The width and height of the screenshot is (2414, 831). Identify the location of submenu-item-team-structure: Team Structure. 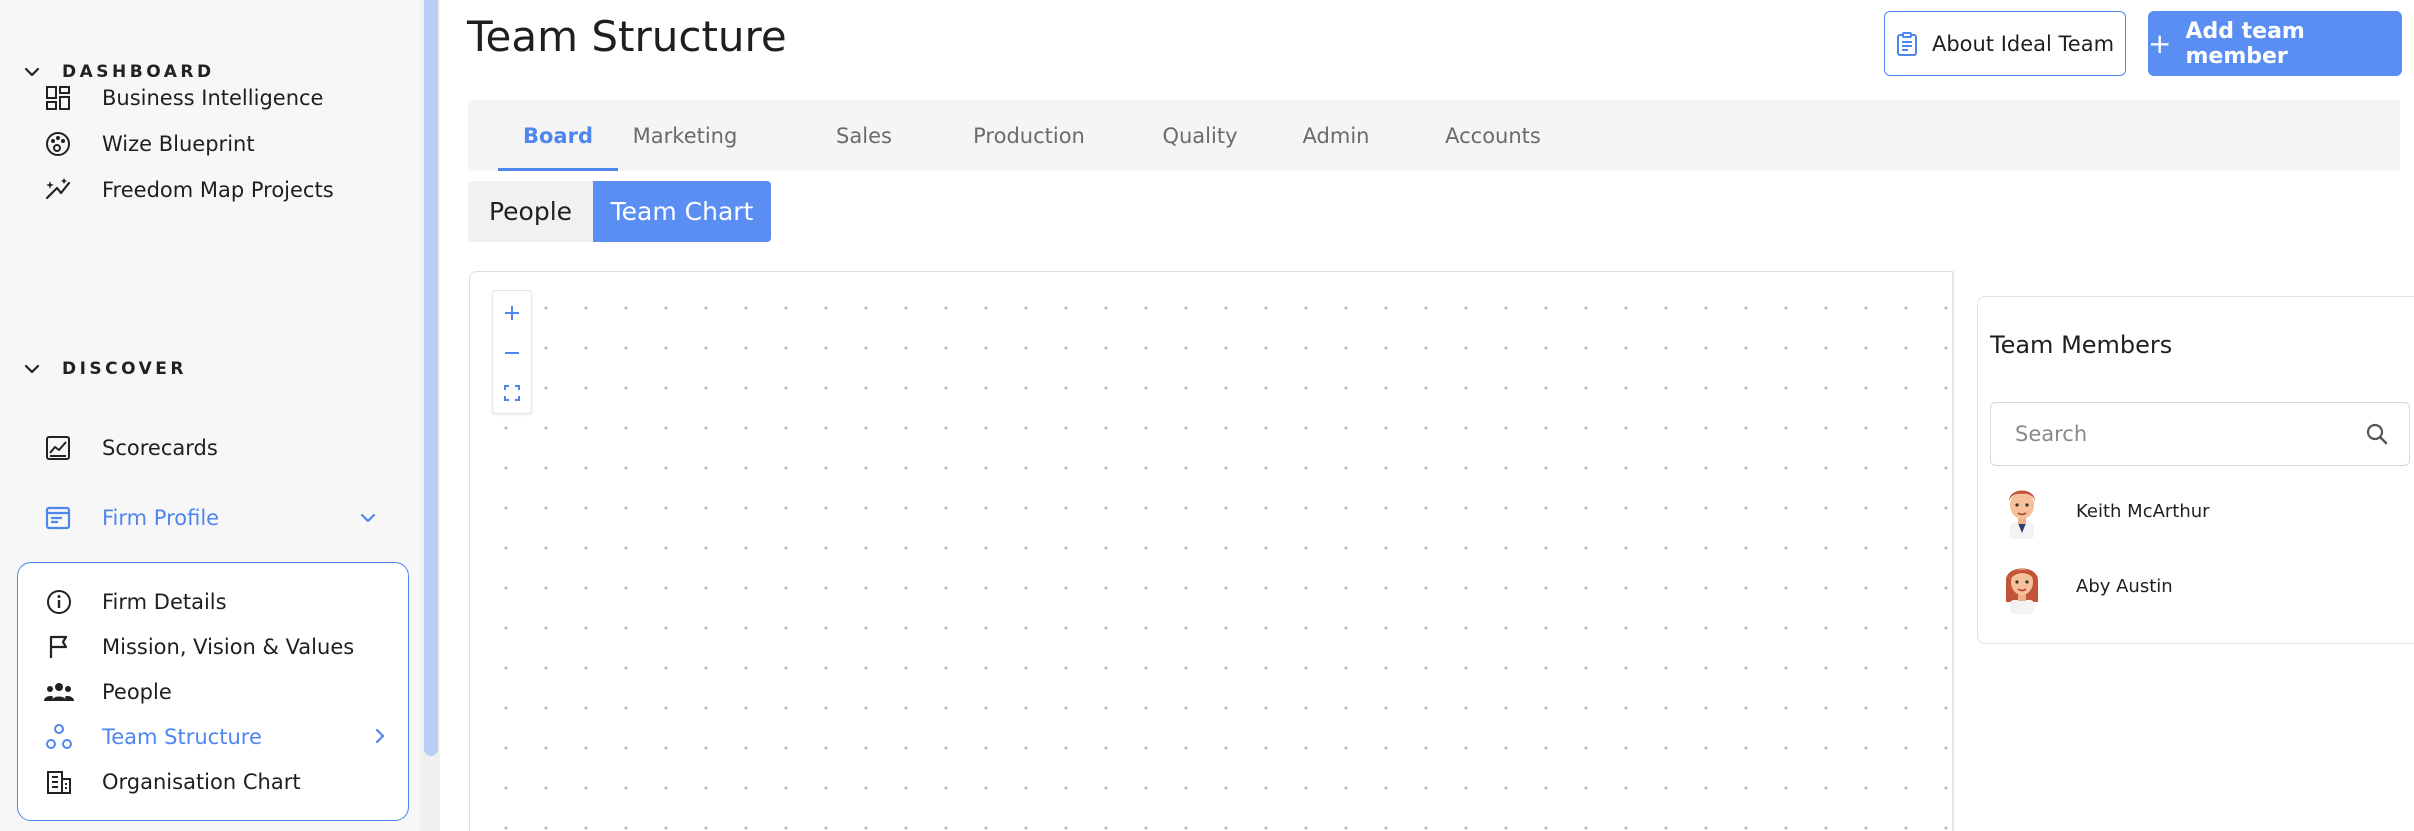
(152, 737).